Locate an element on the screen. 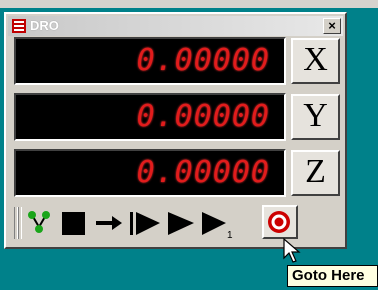  target-icon is located at coordinates (279, 222).